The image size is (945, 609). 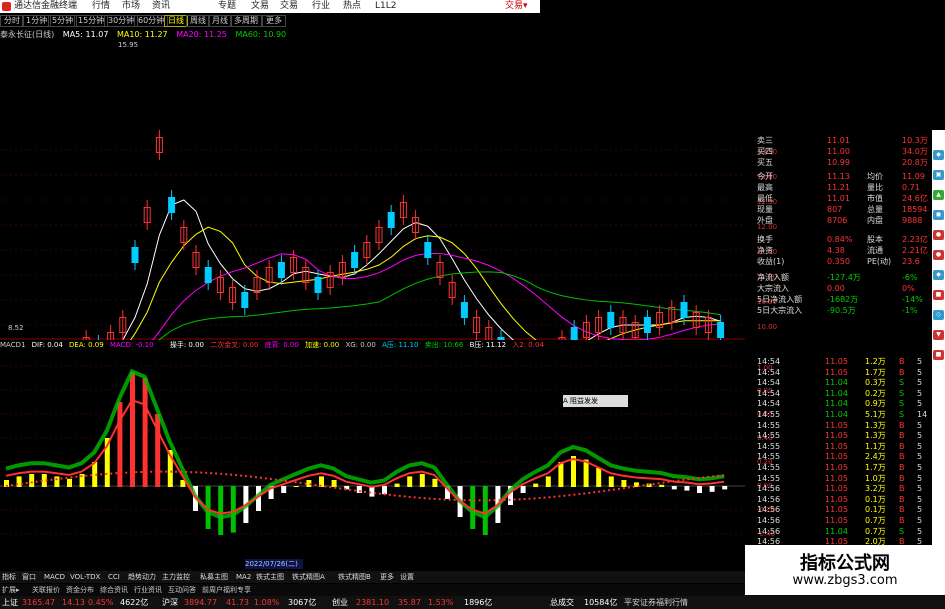 What do you see at coordinates (844, 404) in the screenshot?
I see `tick-row: 14:54 11.04 0.9万 S 5` at bounding box center [844, 404].